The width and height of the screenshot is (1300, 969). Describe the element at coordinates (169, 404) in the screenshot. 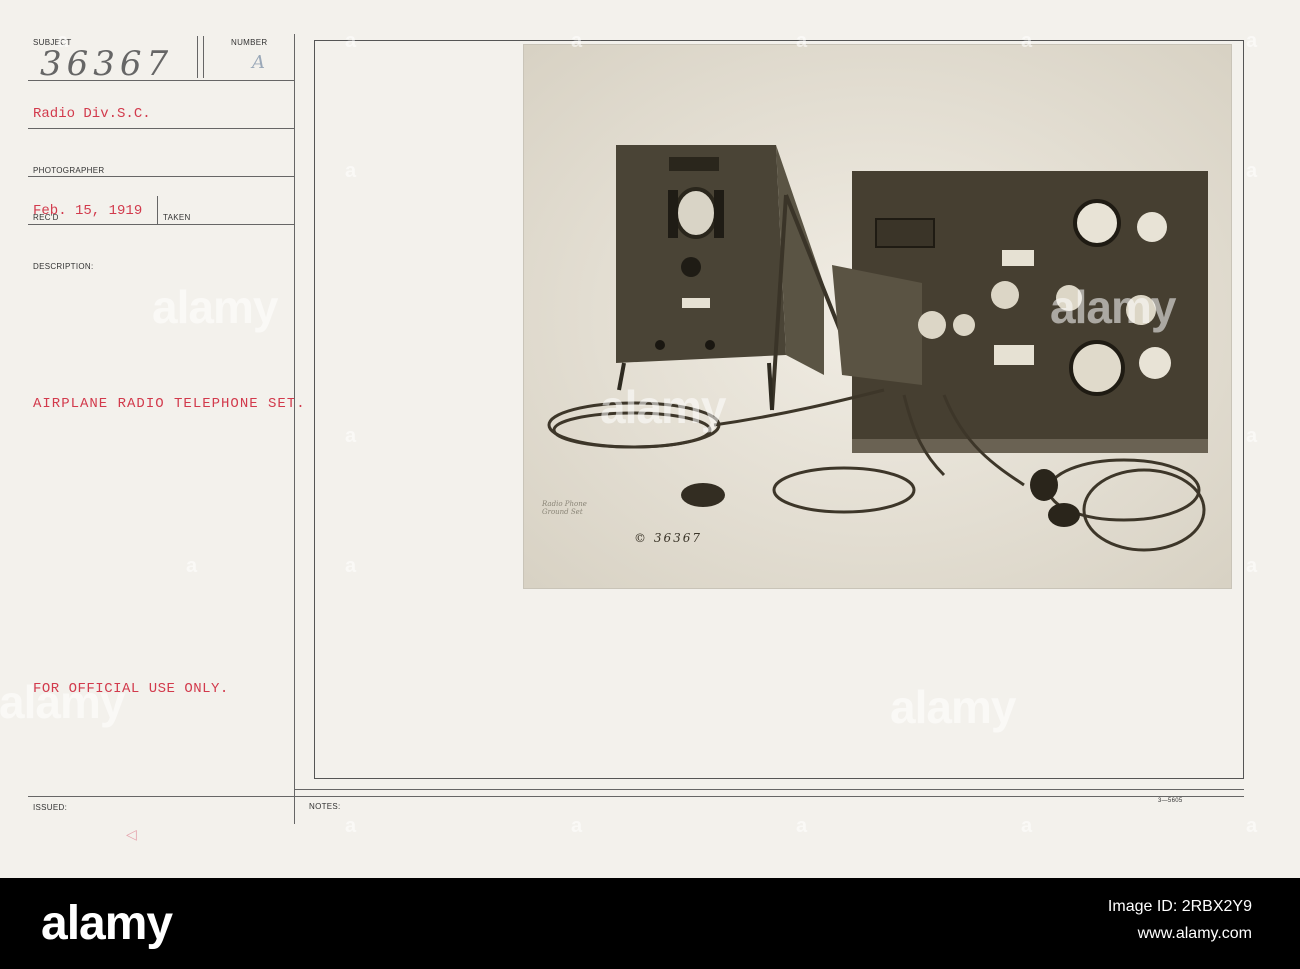

I see `description-text: AIRPLANE RADIO TELEPHONE SET.` at that location.